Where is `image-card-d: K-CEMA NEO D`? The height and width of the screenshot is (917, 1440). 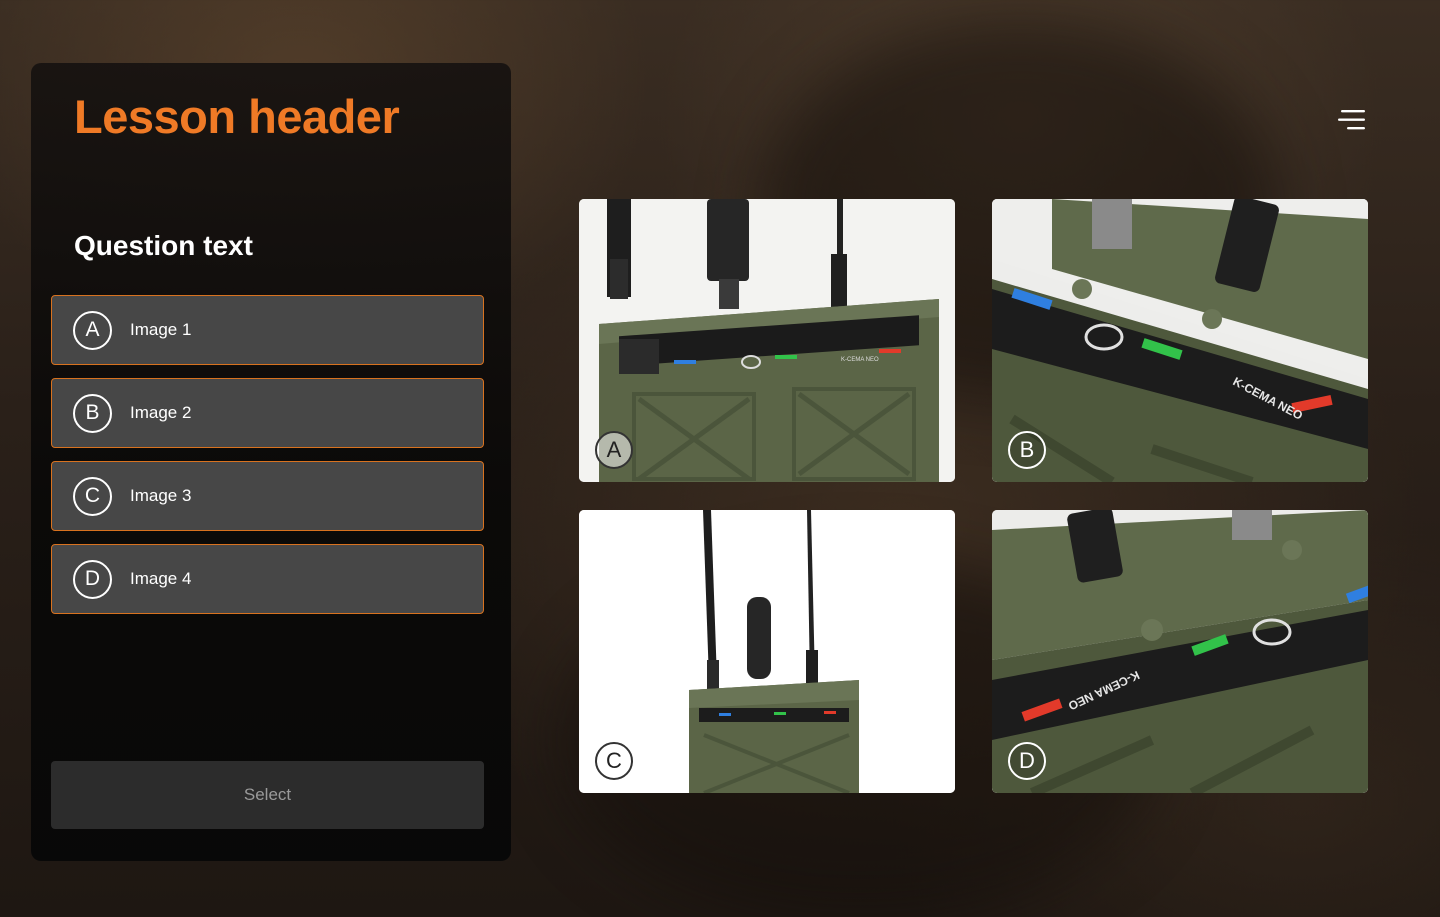 image-card-d: K-CEMA NEO D is located at coordinates (1180, 651).